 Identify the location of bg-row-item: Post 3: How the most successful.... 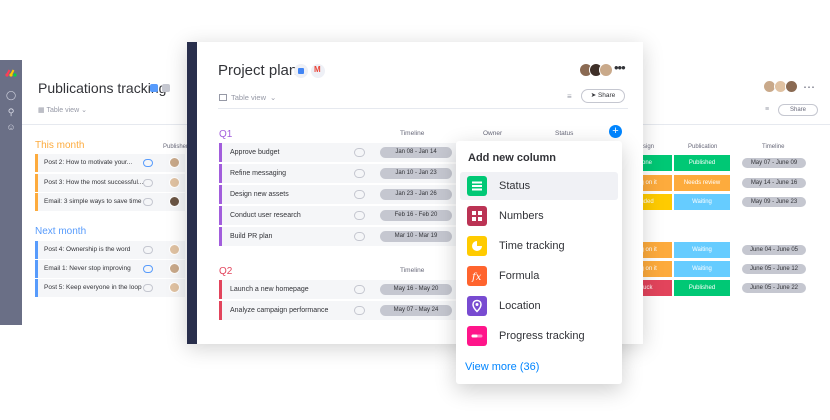
(110, 183).